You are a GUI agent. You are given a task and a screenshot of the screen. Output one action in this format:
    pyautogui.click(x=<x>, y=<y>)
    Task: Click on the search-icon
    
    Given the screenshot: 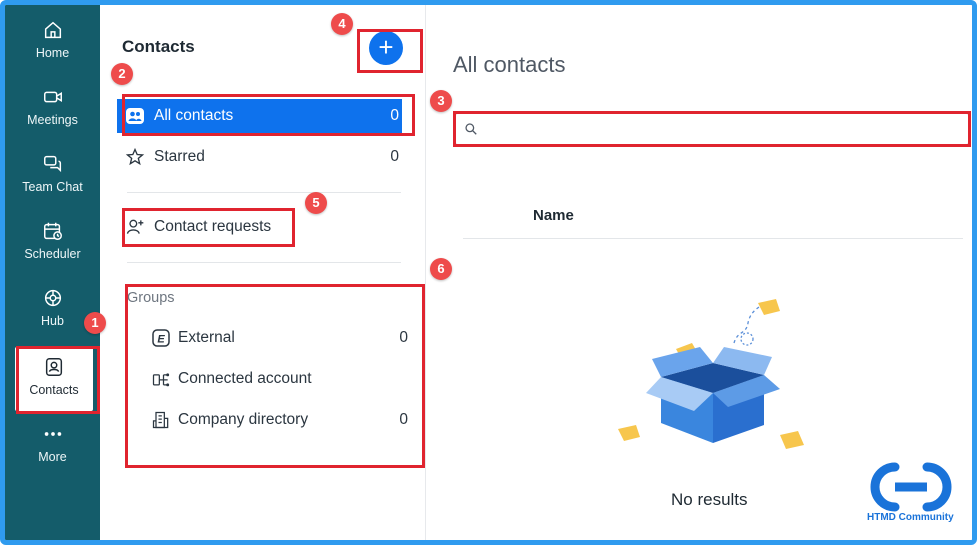 What is the action you would take?
    pyautogui.click(x=471, y=129)
    